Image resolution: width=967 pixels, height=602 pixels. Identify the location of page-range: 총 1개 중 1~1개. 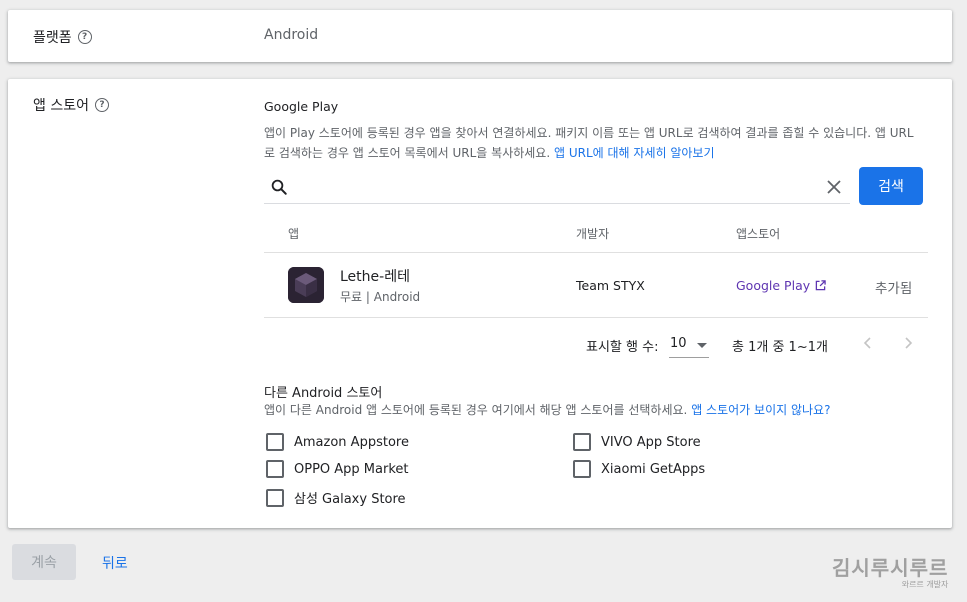
(780, 347).